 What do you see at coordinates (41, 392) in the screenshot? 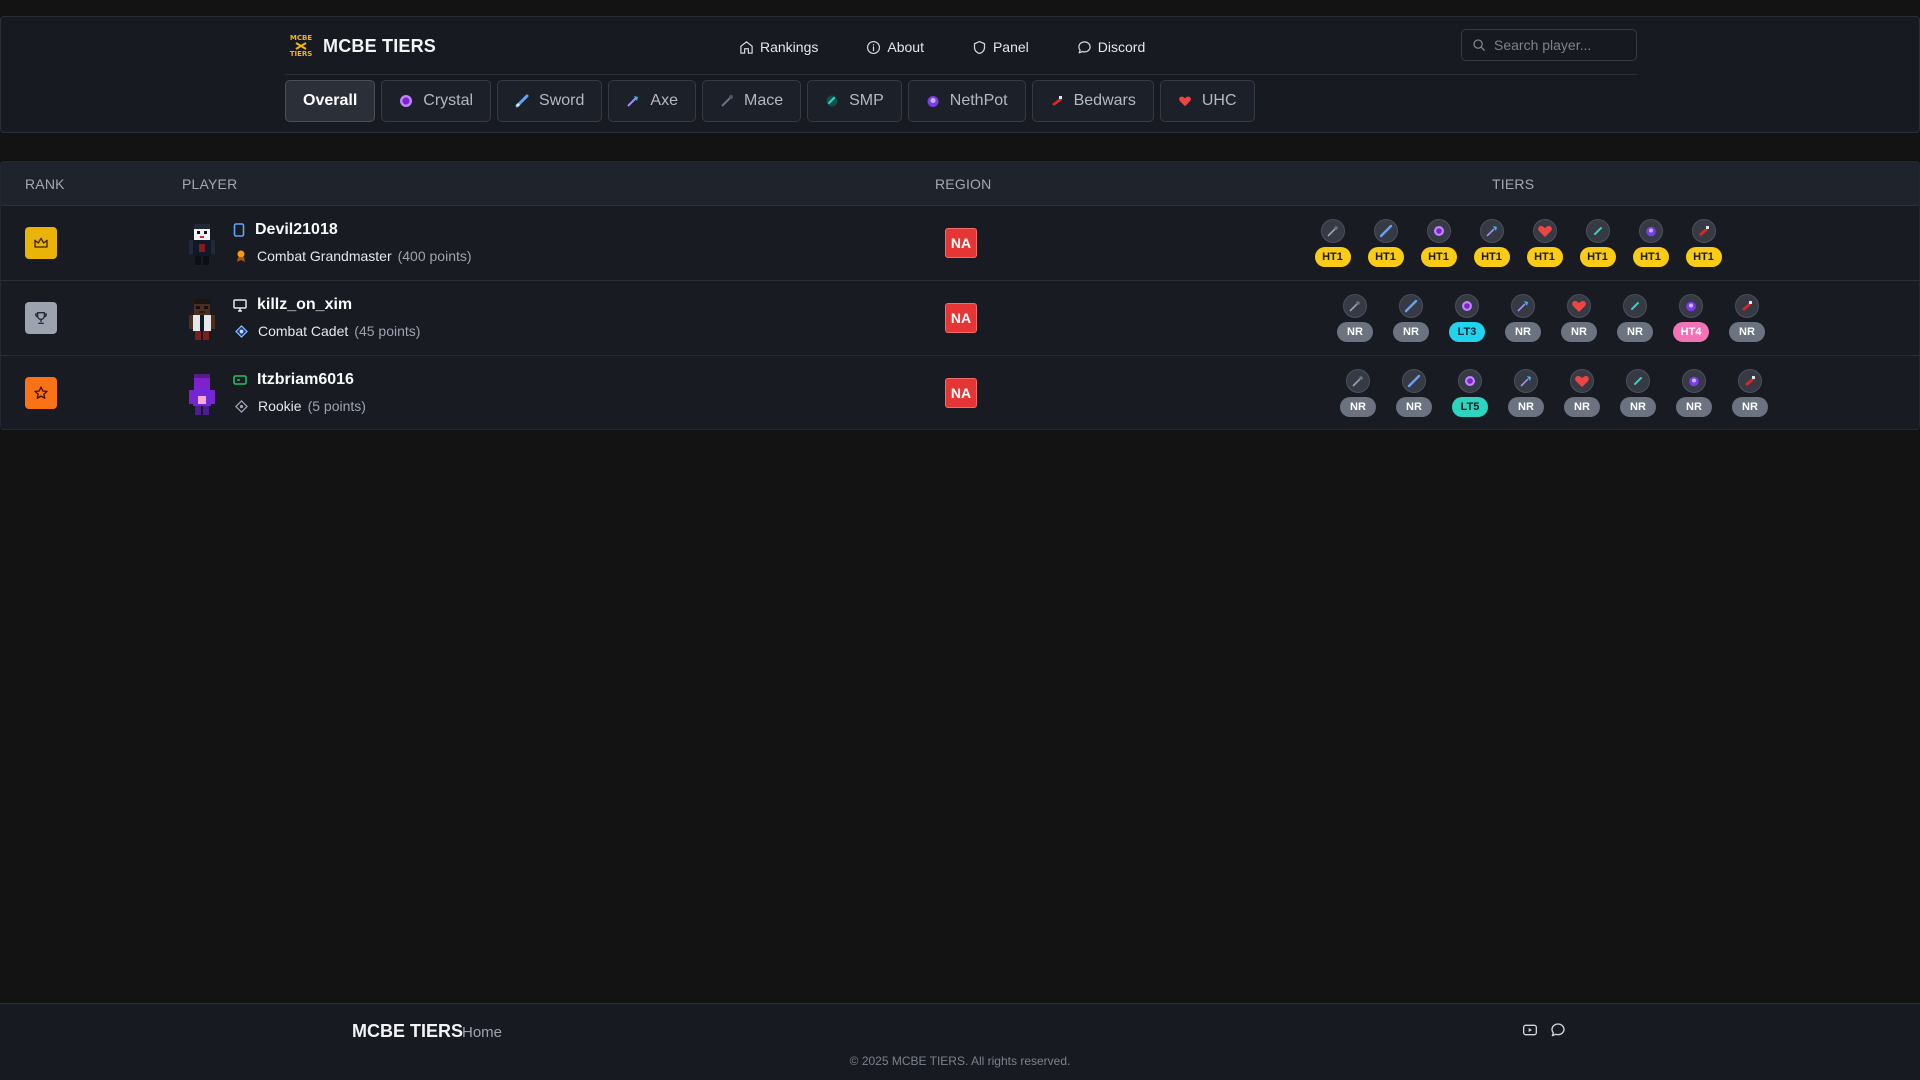
I see `star-icon` at bounding box center [41, 392].